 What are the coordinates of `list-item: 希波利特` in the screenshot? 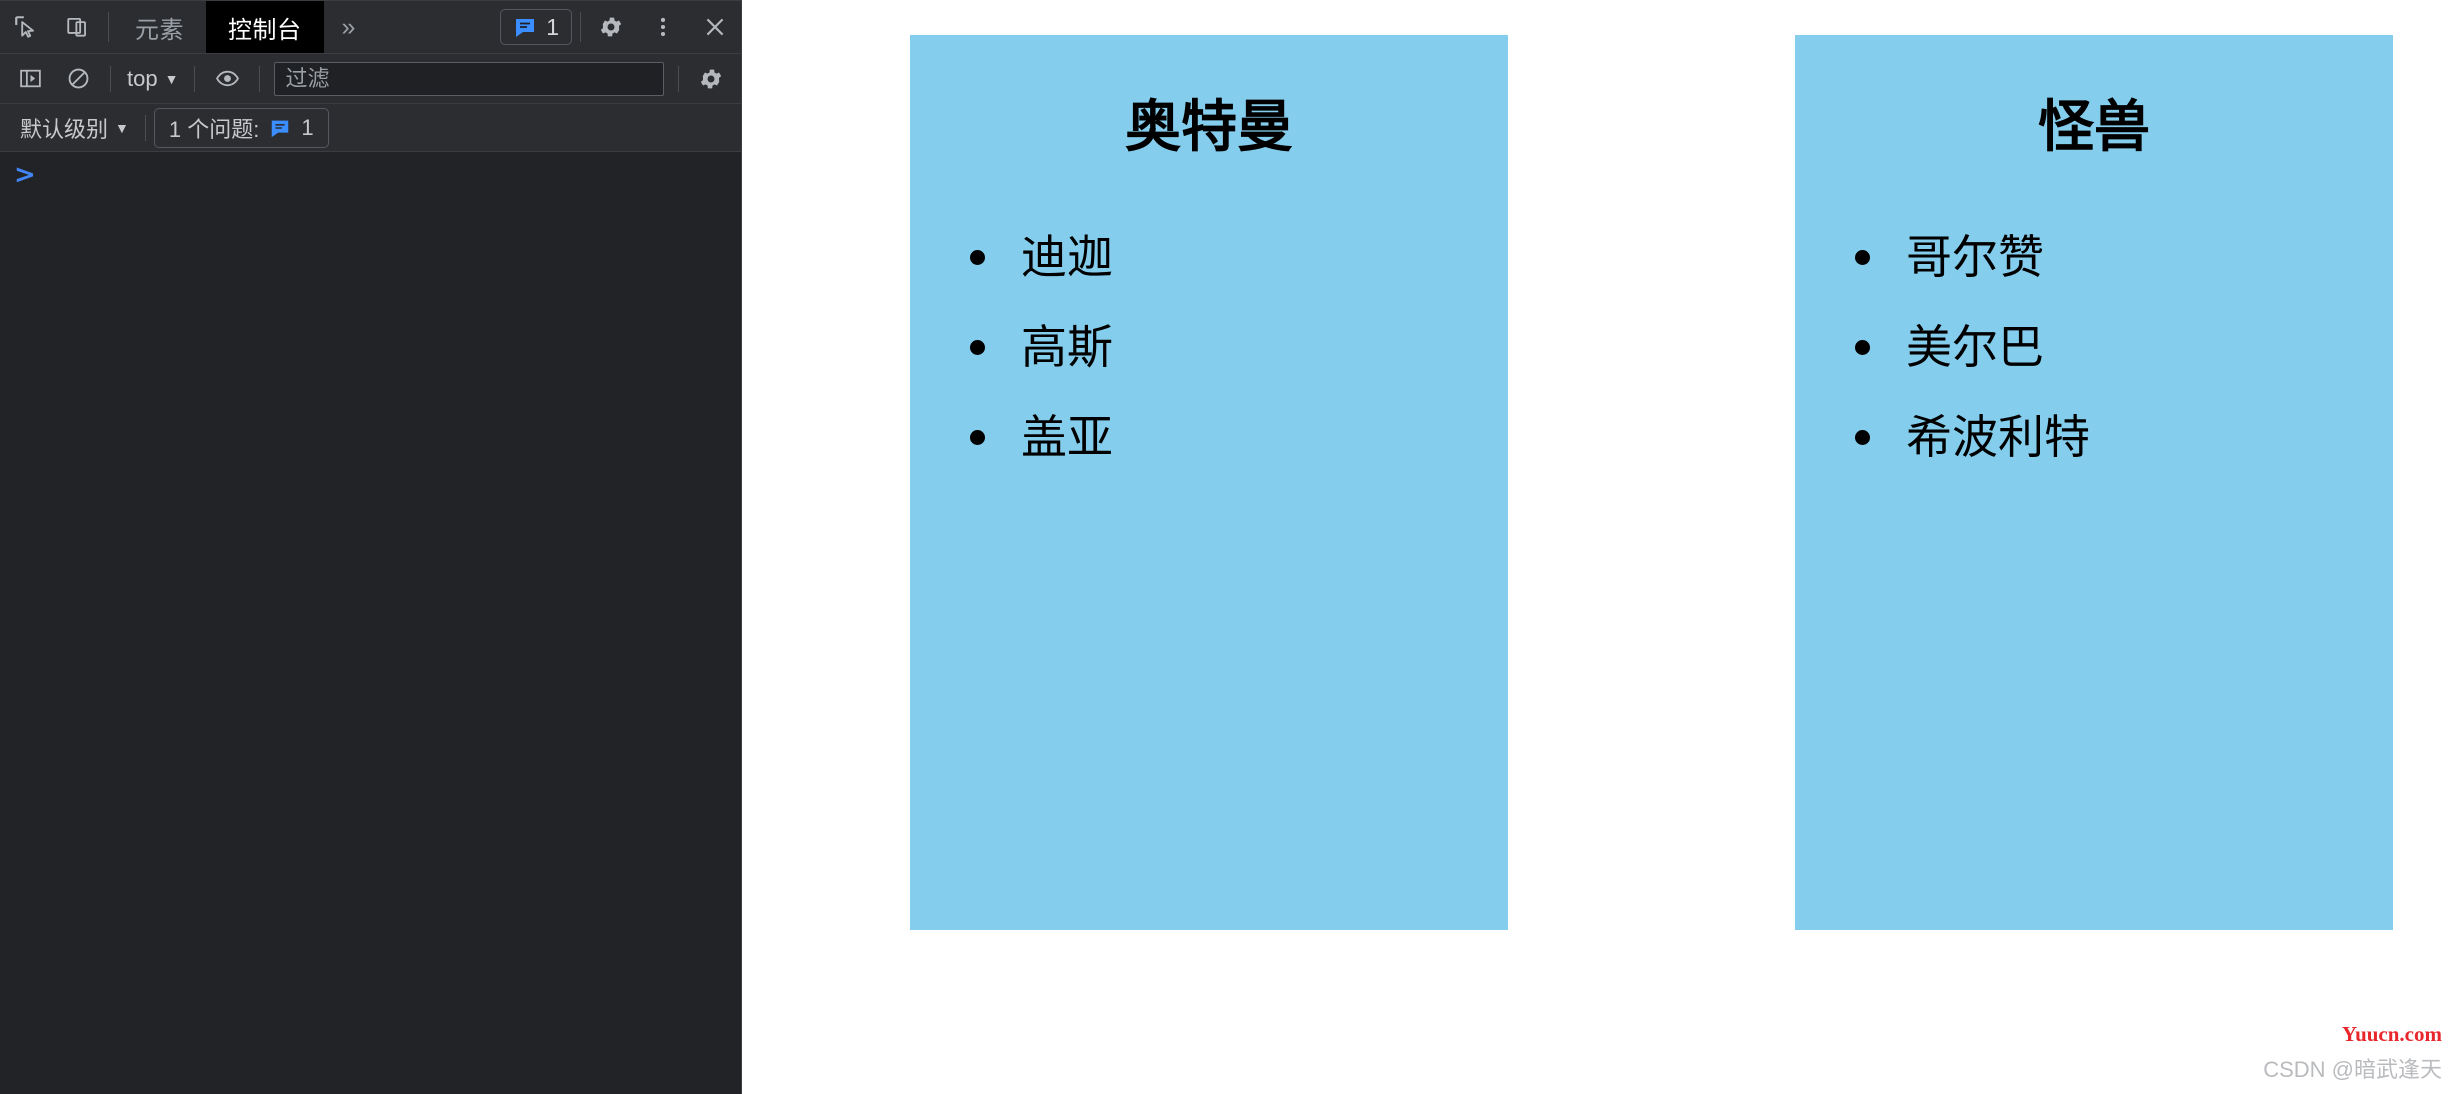 It's located at (2124, 437).